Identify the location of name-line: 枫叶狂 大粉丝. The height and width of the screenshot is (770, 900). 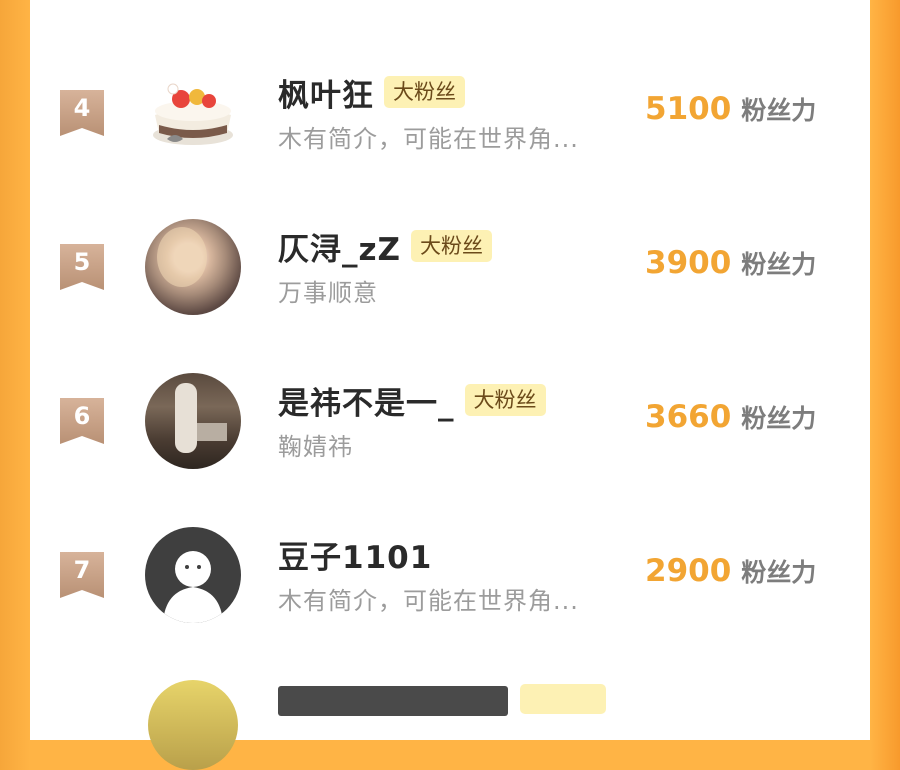
(371, 93).